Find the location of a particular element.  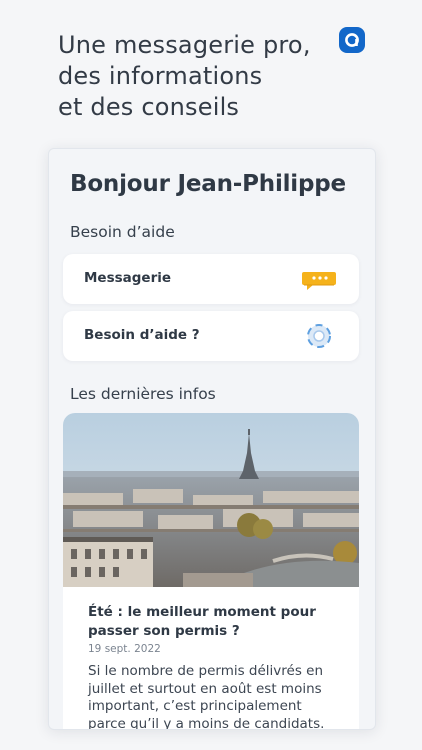

headline-line-2: des informations is located at coordinates (160, 76).